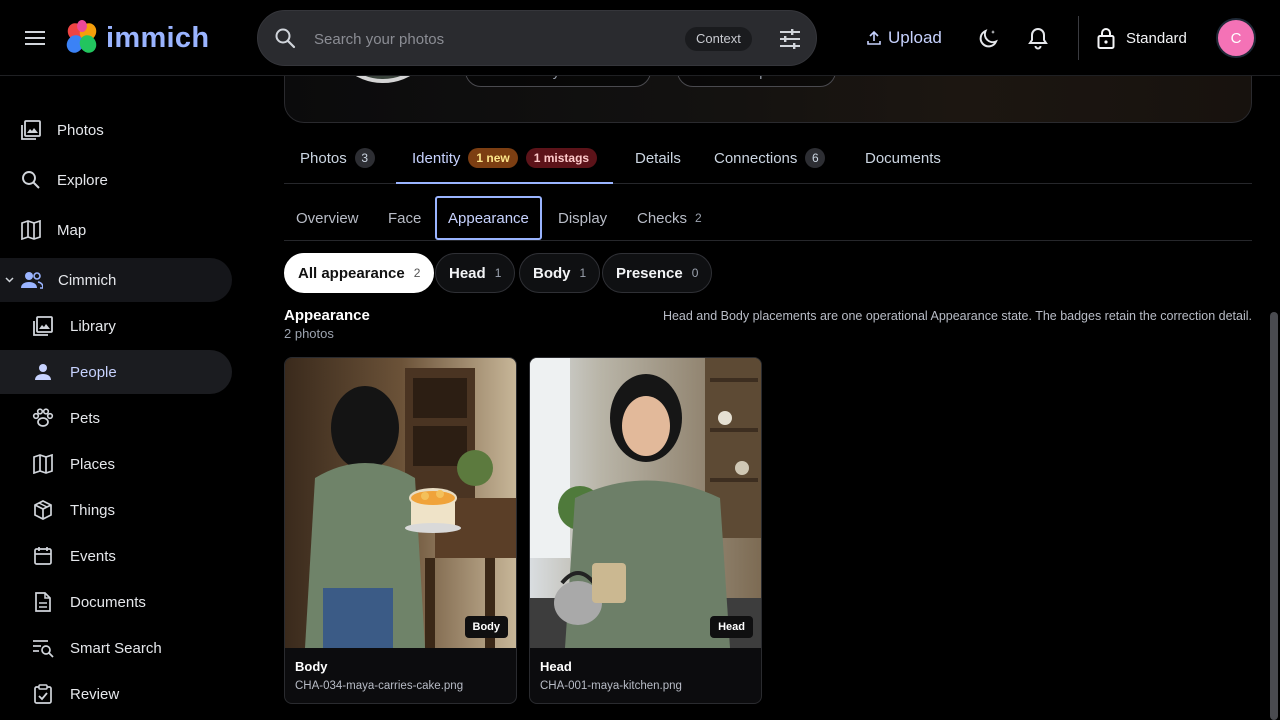 The height and width of the screenshot is (720, 1280). I want to click on sidebar-item-label: Documents, so click(108, 602).